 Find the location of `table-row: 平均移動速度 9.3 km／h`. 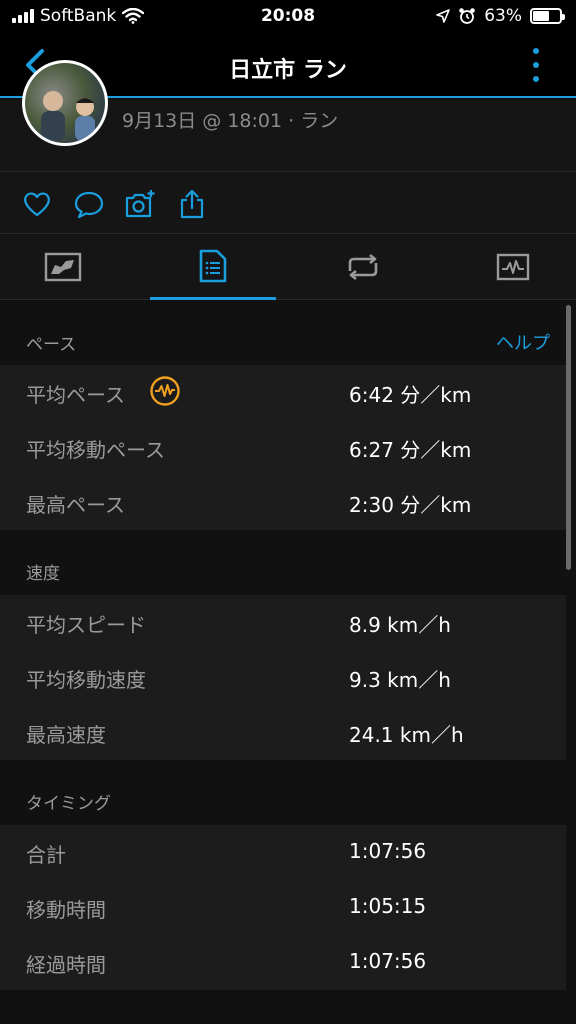

table-row: 平均移動速度 9.3 km／h is located at coordinates (283, 677).